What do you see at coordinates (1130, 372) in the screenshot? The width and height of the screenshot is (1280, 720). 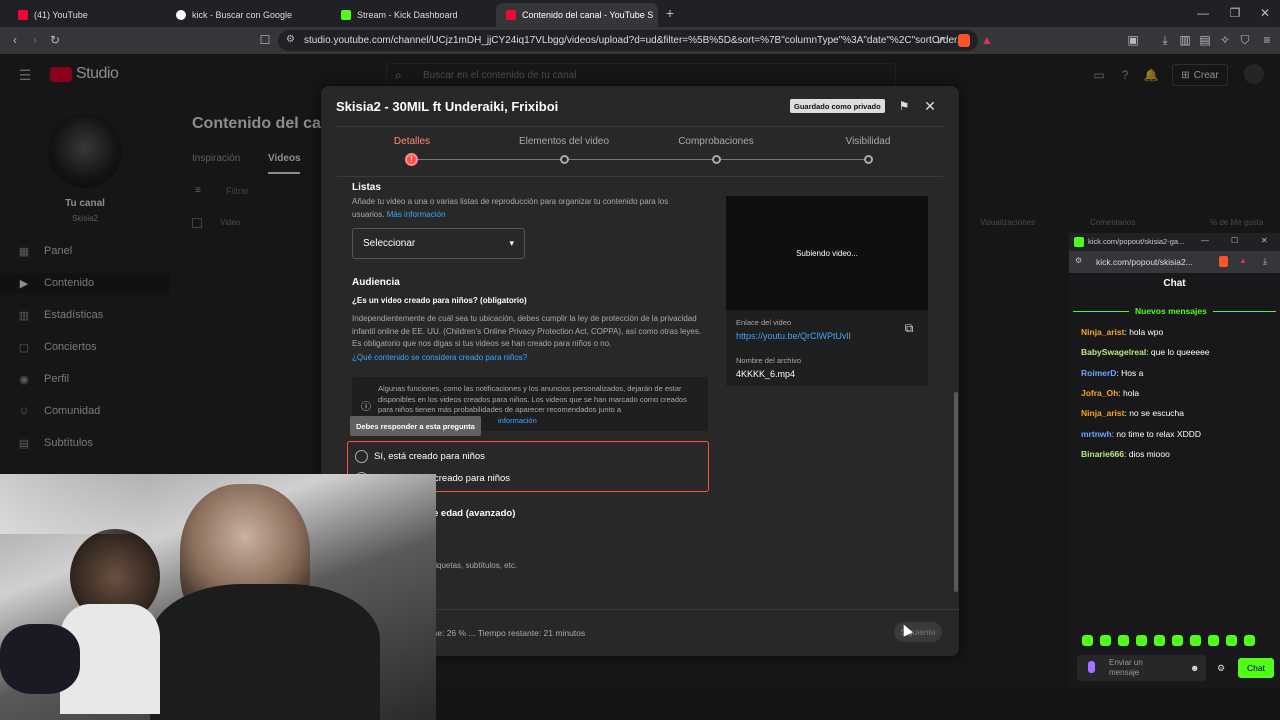 I see `chat-text: : Hos a` at bounding box center [1130, 372].